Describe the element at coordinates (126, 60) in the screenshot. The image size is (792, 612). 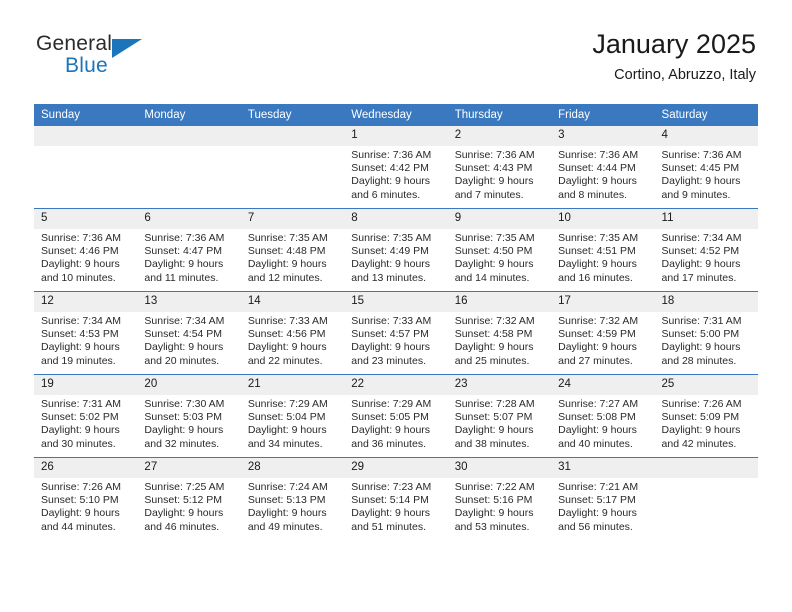
I see `brand-logo: General Blue` at that location.